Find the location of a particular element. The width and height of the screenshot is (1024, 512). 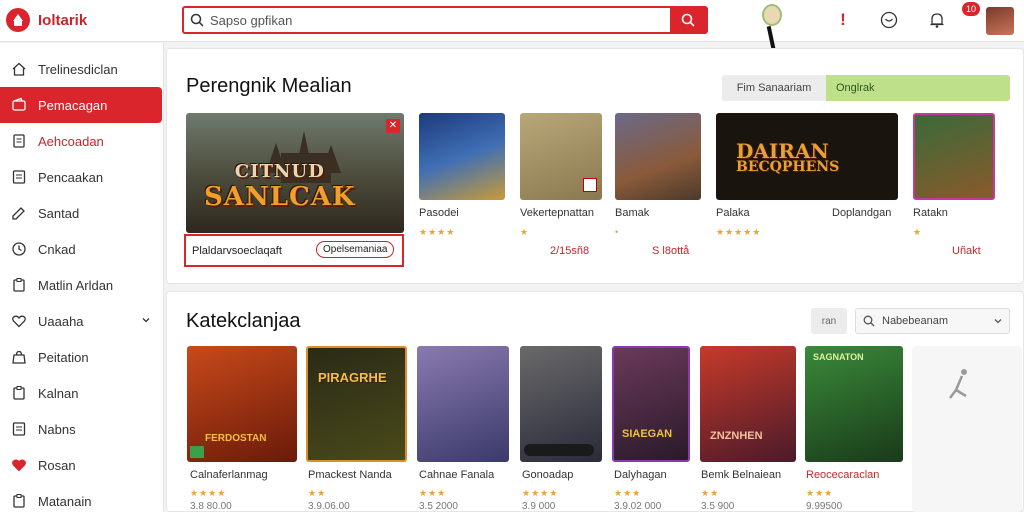

sidebar-item-label: Pemacagan is located at coordinates (73, 105).